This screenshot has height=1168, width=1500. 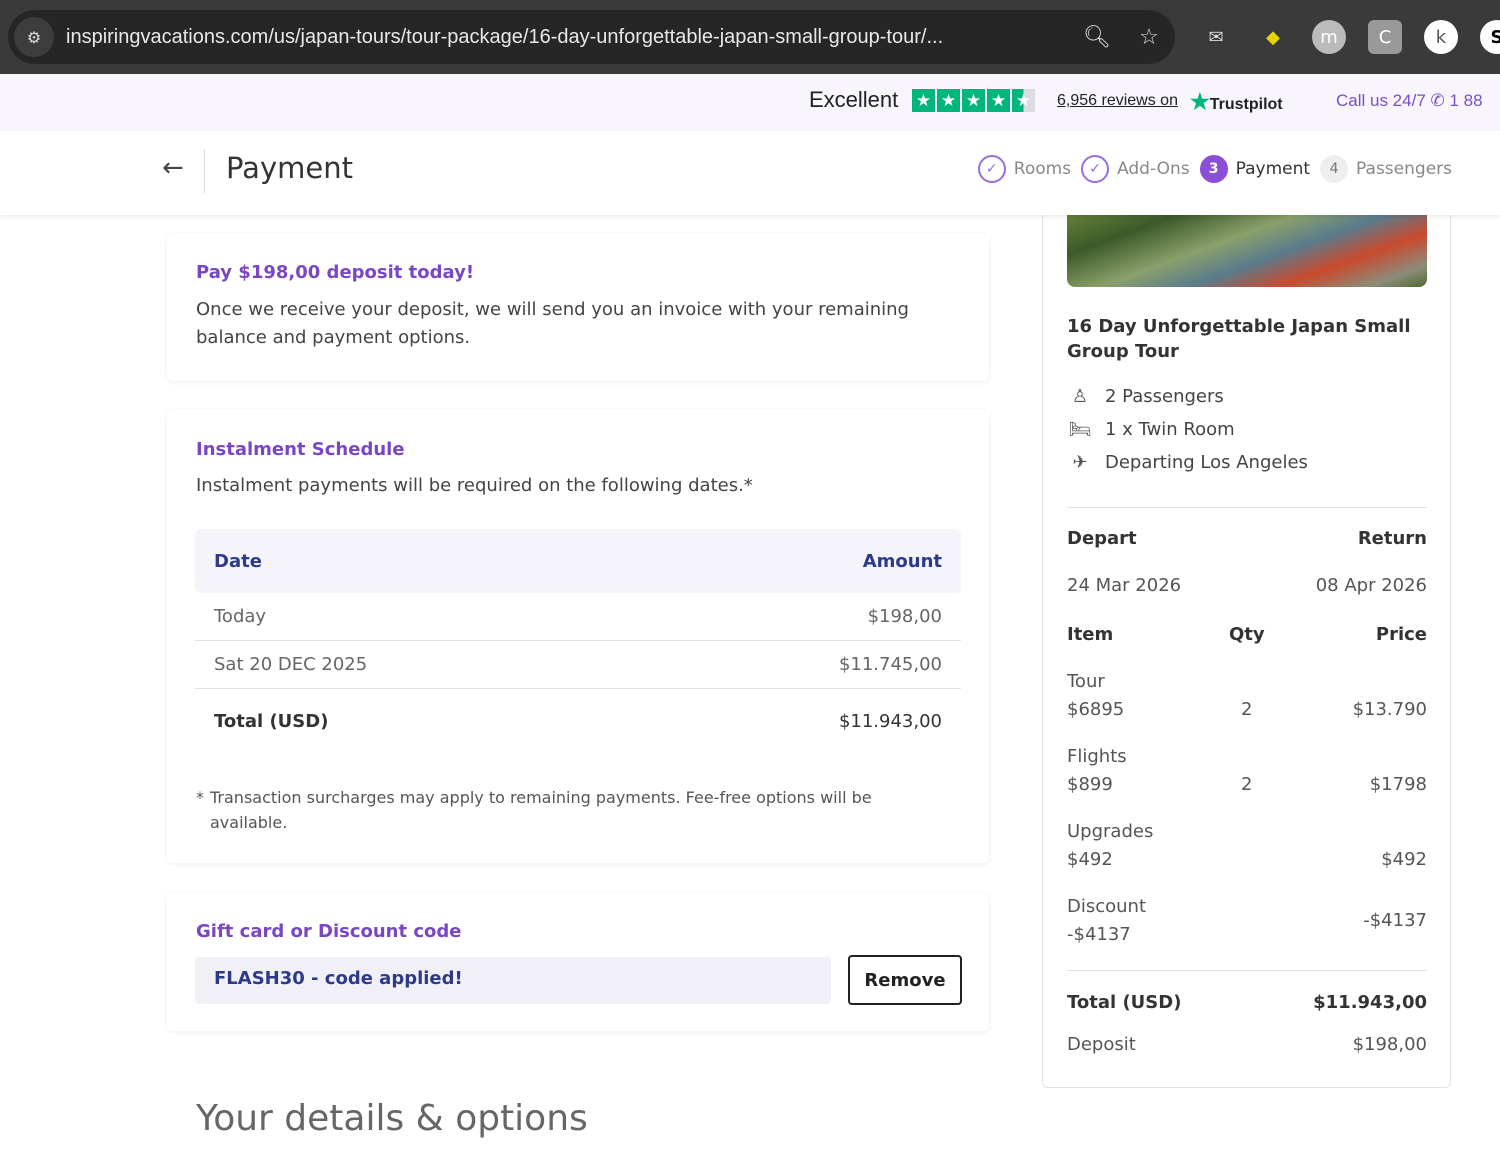 I want to click on departing-info: ✈ Departing Los Angeles, so click(x=1187, y=462).